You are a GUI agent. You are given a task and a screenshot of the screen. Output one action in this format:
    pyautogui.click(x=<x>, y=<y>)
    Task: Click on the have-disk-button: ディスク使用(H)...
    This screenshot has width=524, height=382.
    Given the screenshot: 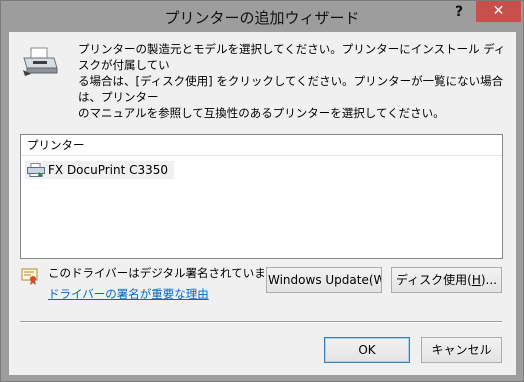 What is the action you would take?
    pyautogui.click(x=446, y=280)
    